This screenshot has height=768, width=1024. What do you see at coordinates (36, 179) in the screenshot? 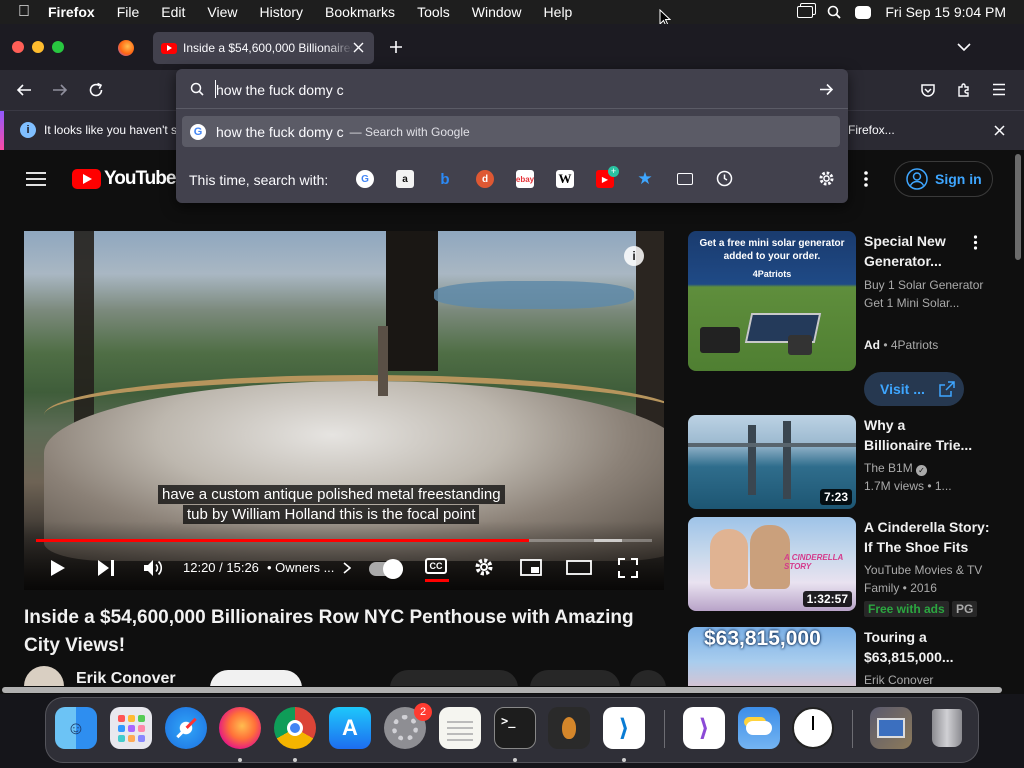
I see `guide-menu-hamburger-icon` at bounding box center [36, 179].